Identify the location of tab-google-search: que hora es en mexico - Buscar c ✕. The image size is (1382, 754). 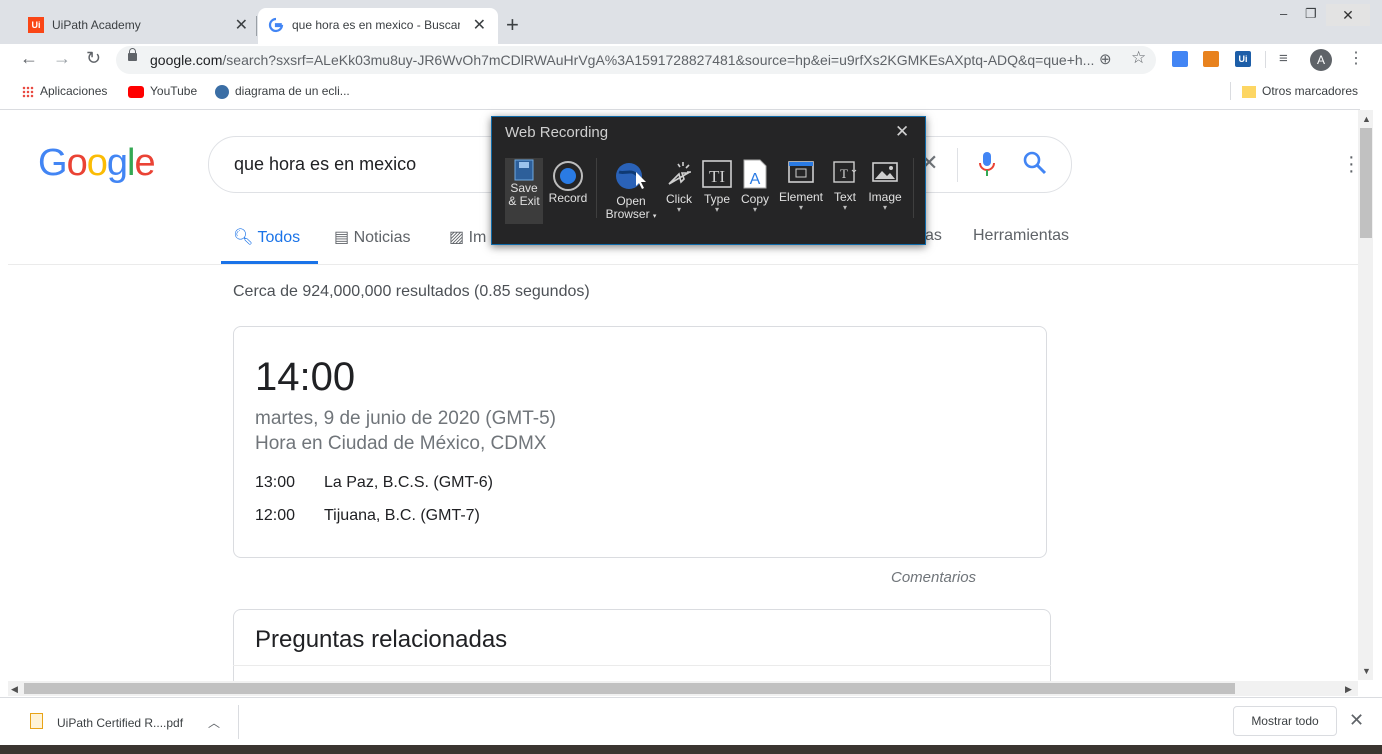
(378, 26).